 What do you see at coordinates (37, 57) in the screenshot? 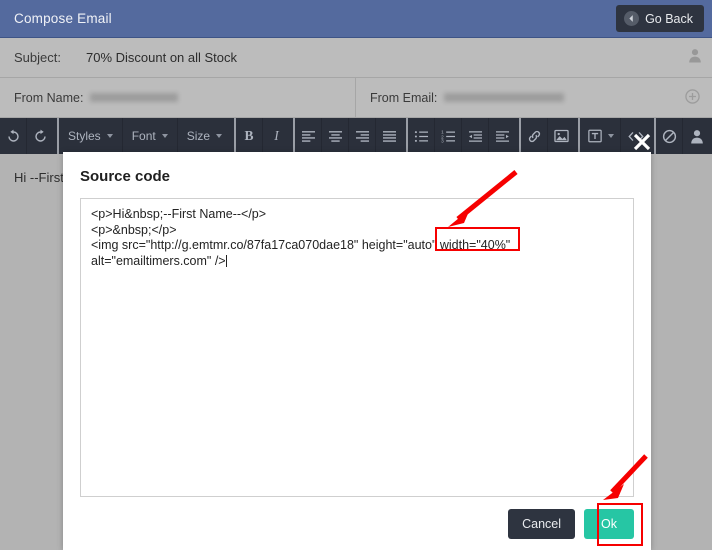
I see `subject-label: Subject:` at bounding box center [37, 57].